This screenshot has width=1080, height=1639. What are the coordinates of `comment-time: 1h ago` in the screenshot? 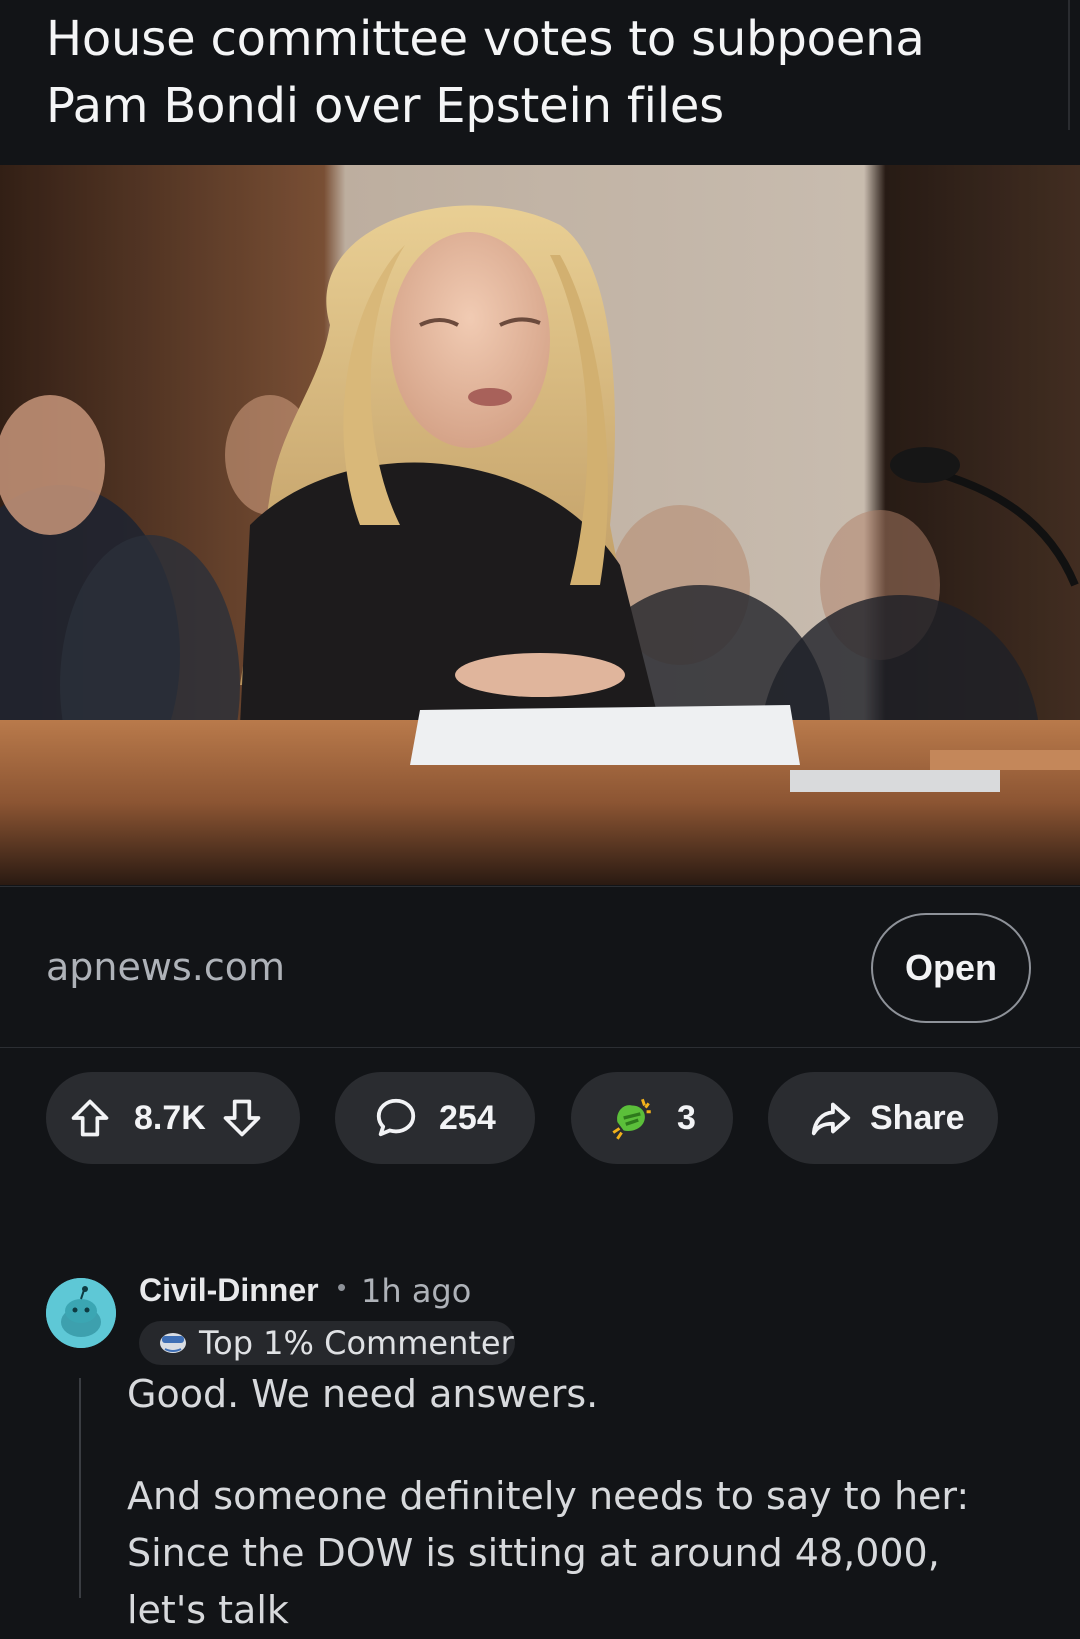 It's located at (416, 1291).